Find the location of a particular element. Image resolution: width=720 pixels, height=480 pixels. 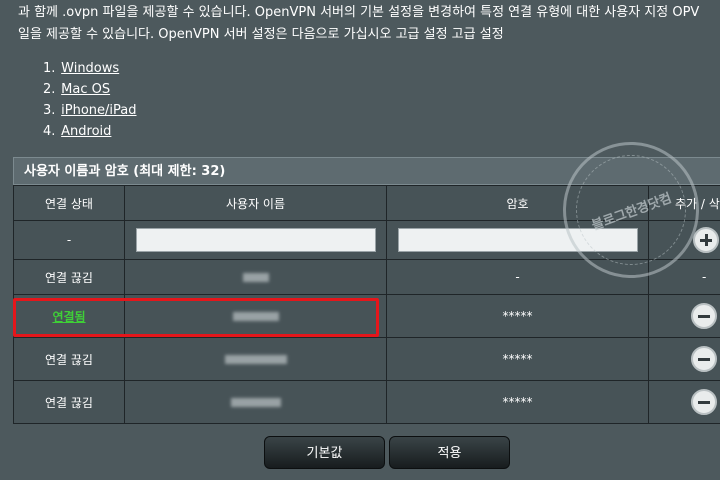

table-row: 연결 끊김 - - is located at coordinates (366, 277).